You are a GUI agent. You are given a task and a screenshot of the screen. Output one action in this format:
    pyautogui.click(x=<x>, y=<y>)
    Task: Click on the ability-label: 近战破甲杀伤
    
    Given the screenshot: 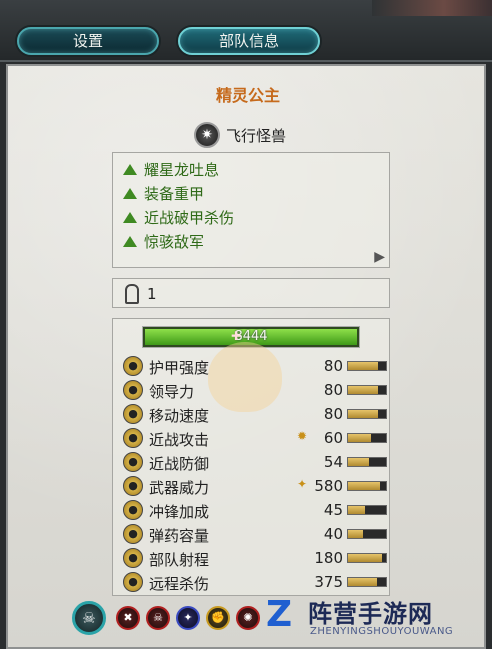 What is the action you would take?
    pyautogui.click(x=189, y=218)
    